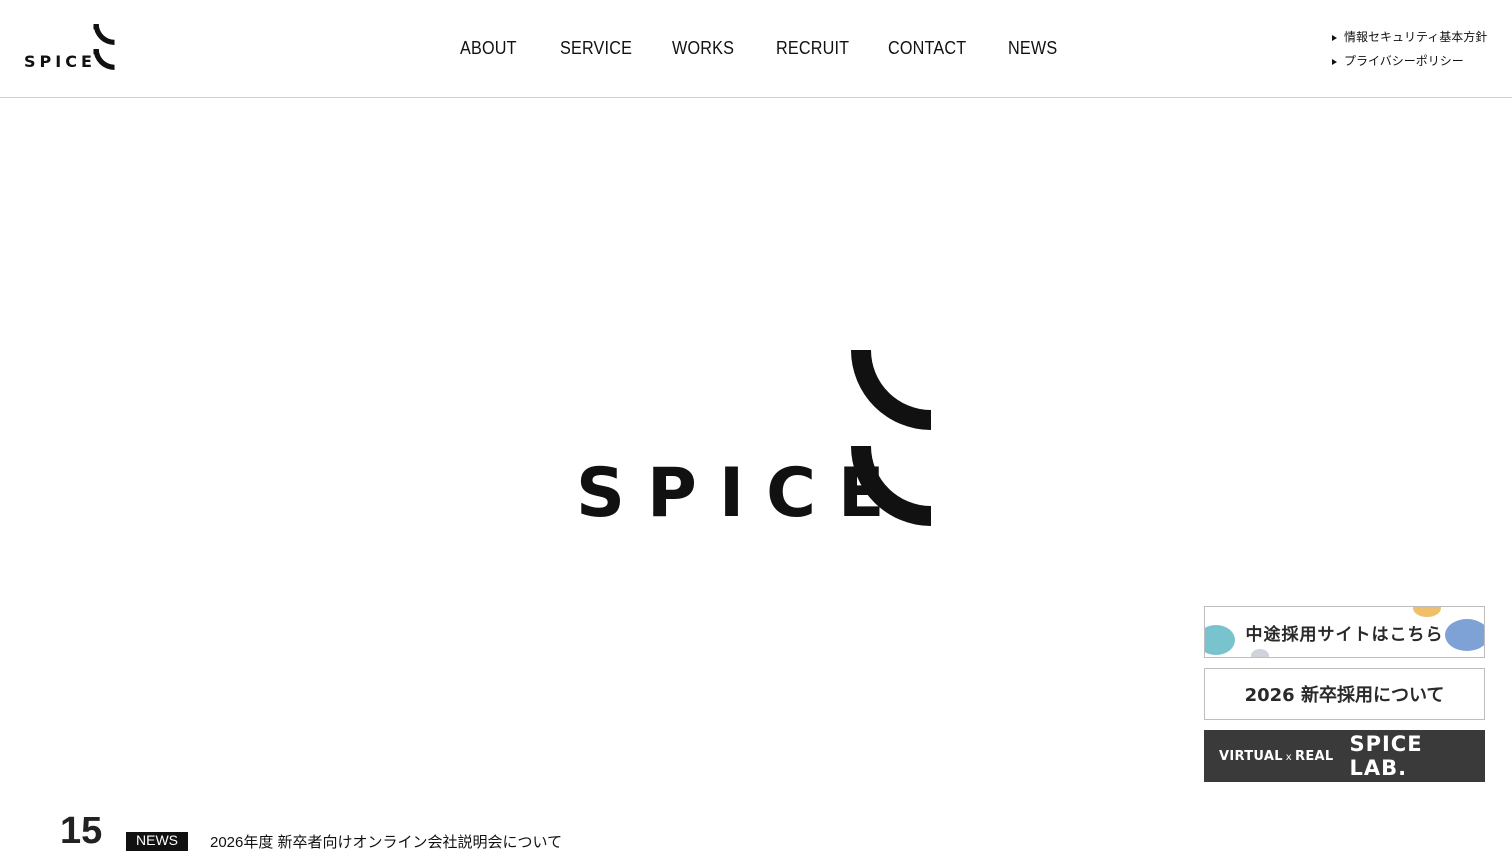 The width and height of the screenshot is (1512, 852). I want to click on decor-blob-teal, so click(1220, 640).